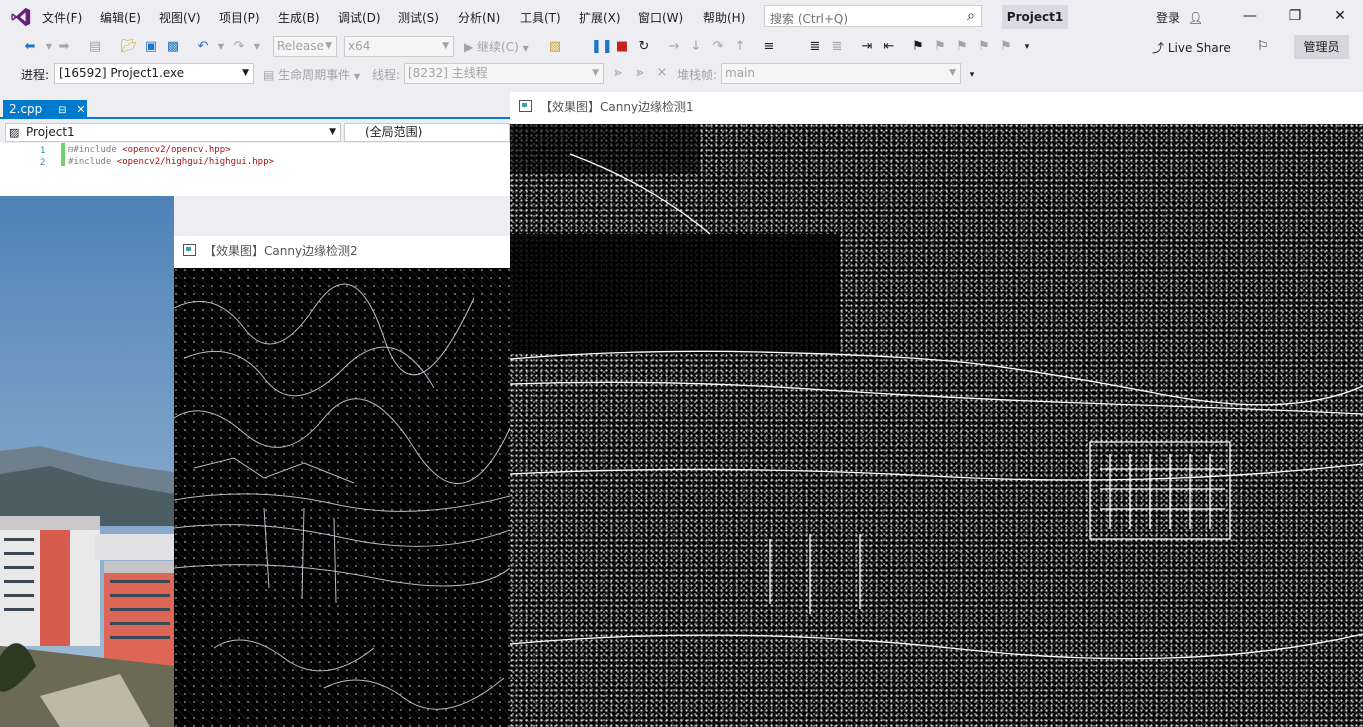 Image resolution: width=1363 pixels, height=727 pixels. Describe the element at coordinates (496, 46) in the screenshot. I see `continue-button: ▶ 继续(C) ▼` at that location.